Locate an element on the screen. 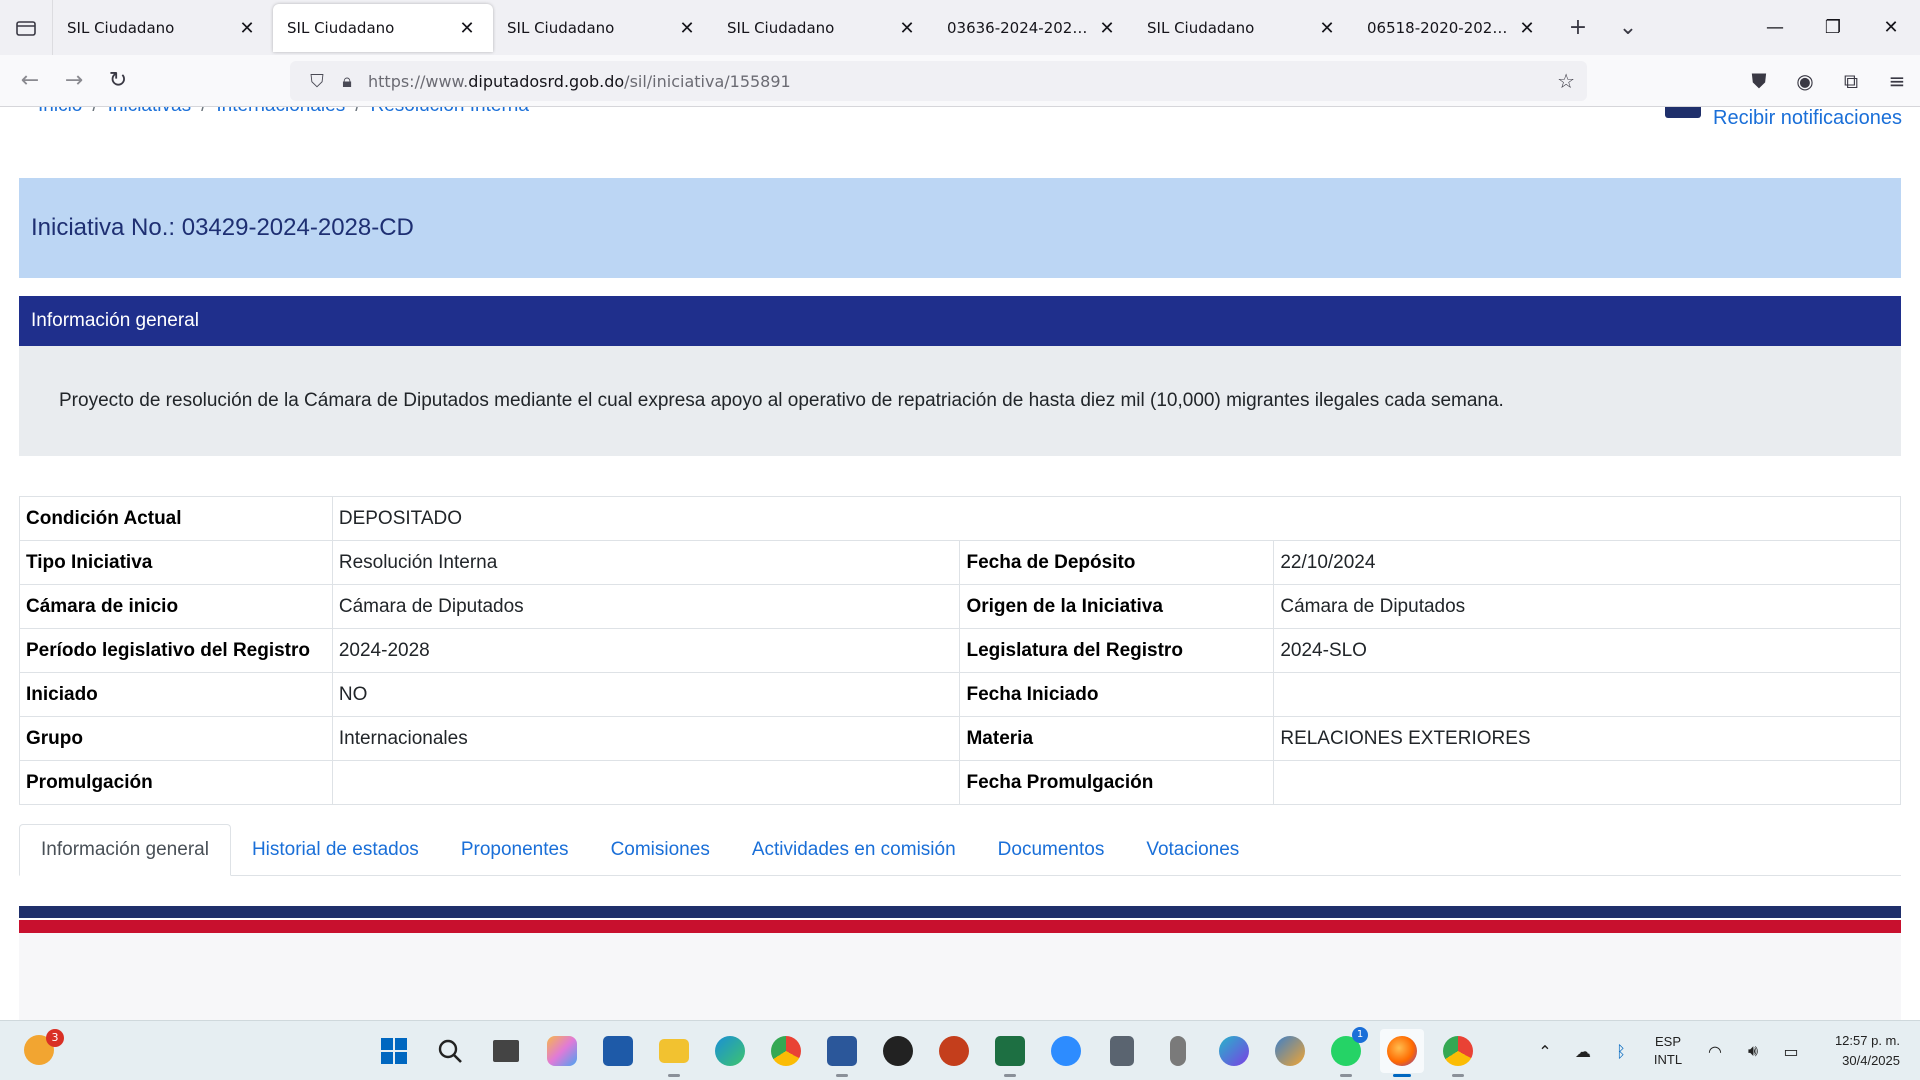 This screenshot has width=1920, height=1080. zoom-button is located at coordinates (1066, 1051).